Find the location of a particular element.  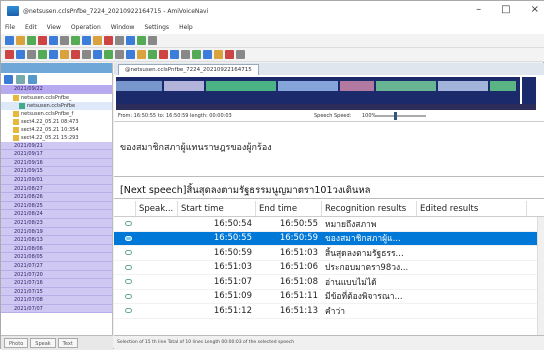

date-row: 2021/09/16 is located at coordinates (56, 163).